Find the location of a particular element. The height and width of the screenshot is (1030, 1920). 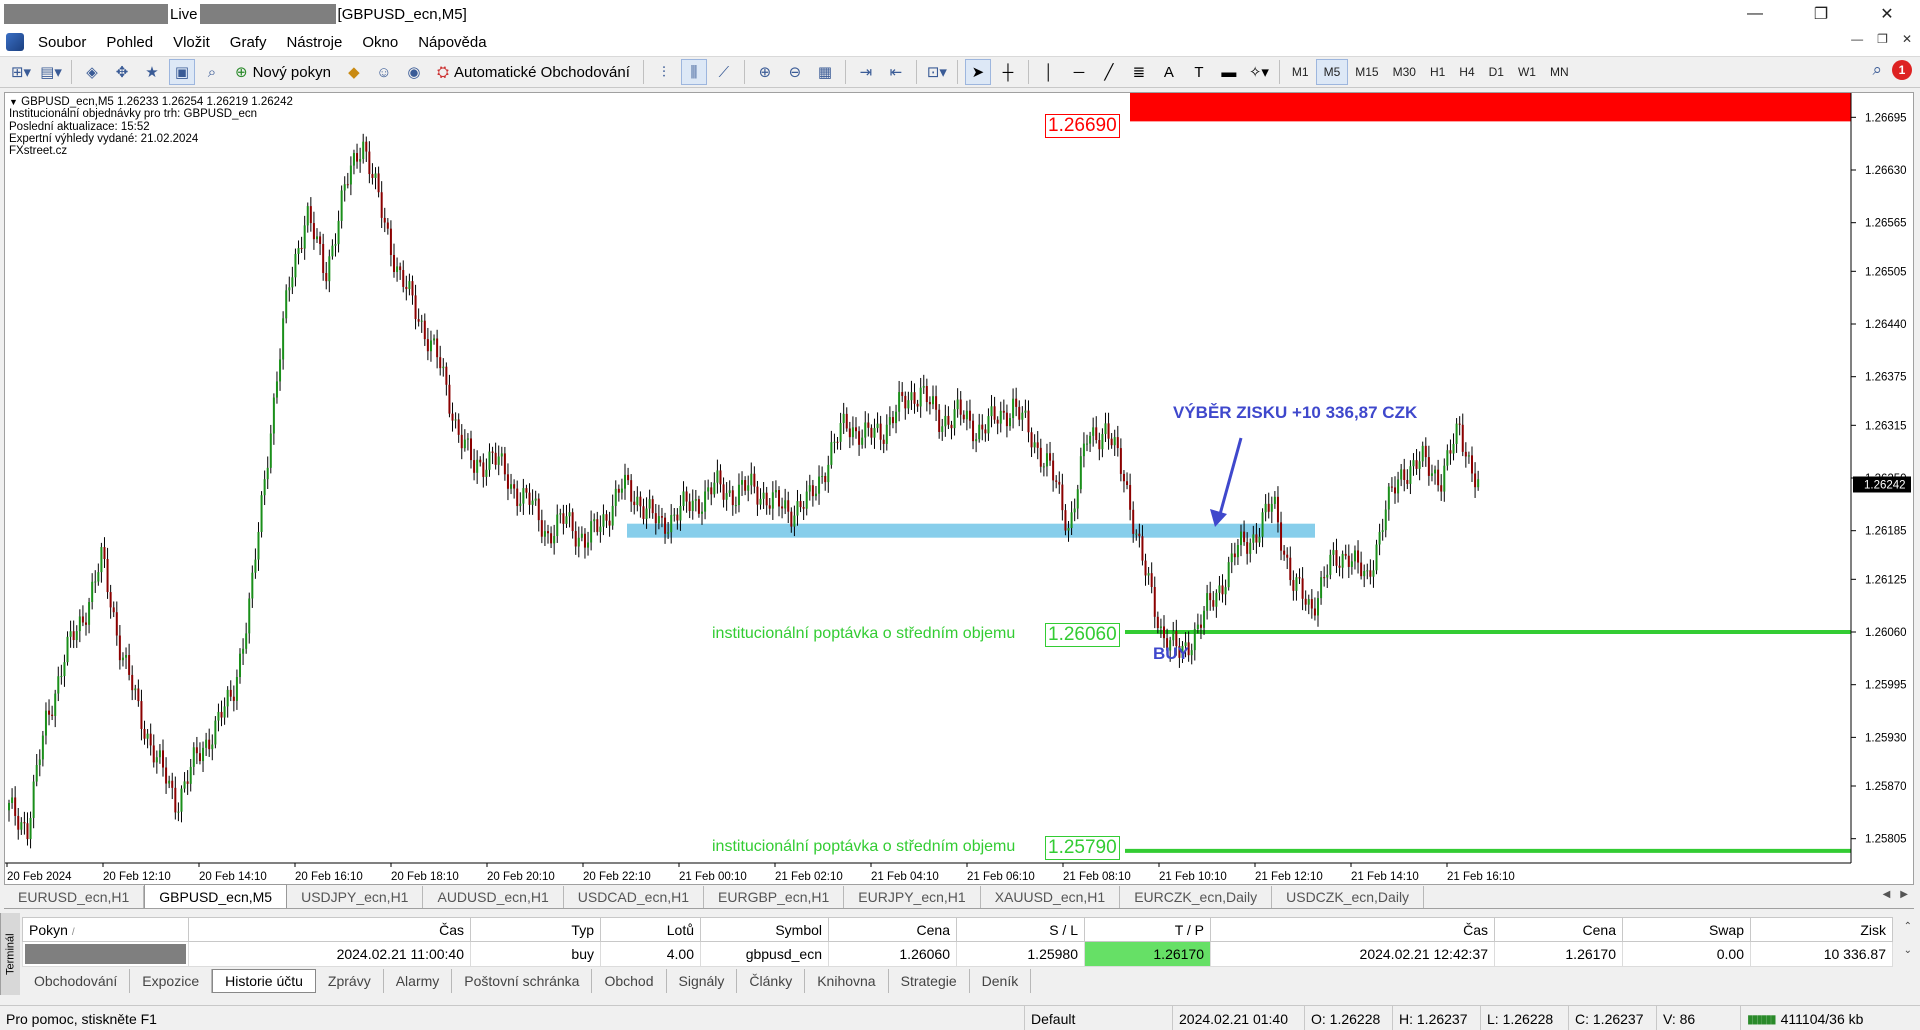

supply-zone-price: 1.26690 is located at coordinates (1082, 126).